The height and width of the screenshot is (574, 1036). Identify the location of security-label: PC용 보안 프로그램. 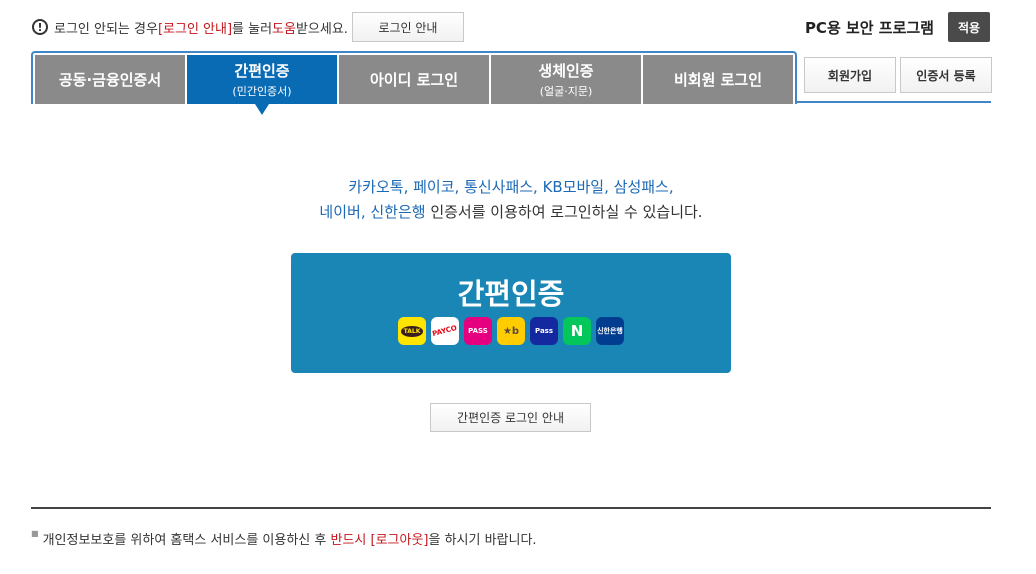
(869, 27).